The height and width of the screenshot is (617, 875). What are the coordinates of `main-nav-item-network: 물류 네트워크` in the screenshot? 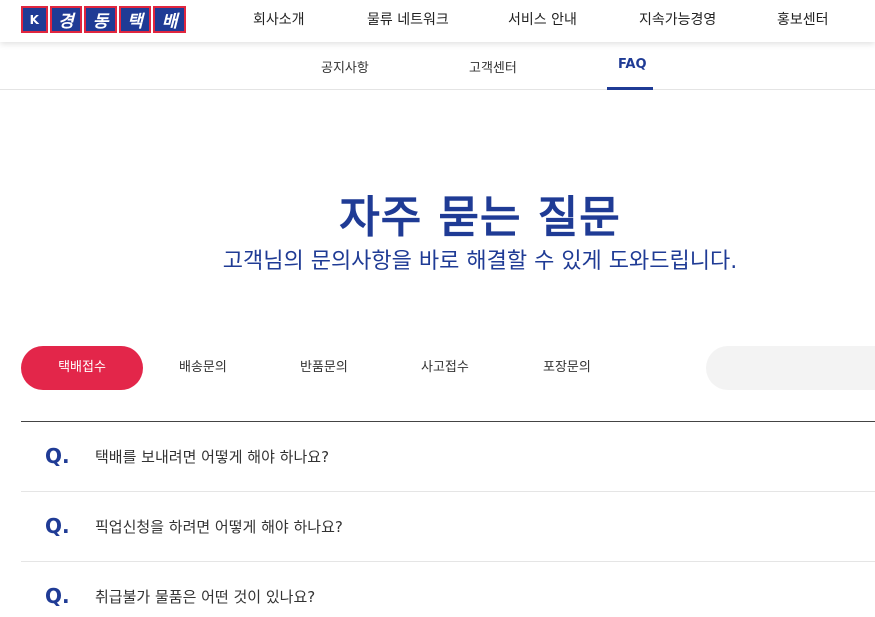 It's located at (408, 19).